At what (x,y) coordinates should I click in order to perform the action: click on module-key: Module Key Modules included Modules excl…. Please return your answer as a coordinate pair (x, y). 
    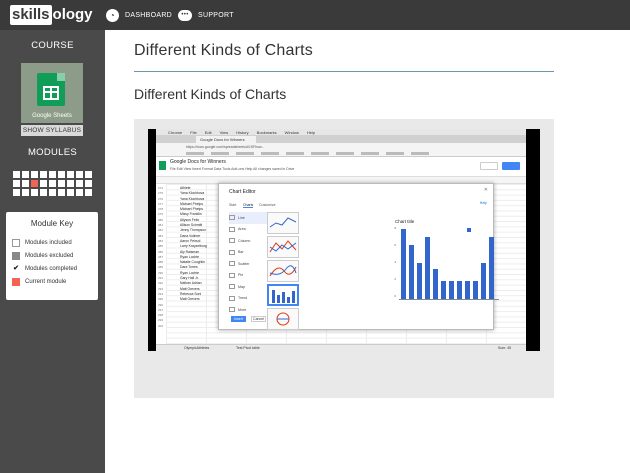
    Looking at the image, I should click on (52, 256).